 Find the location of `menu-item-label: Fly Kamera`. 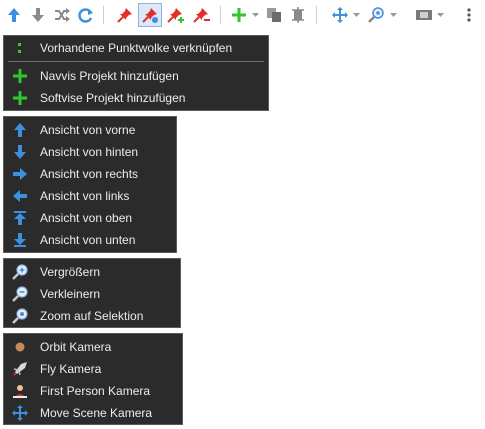

menu-item-label: Fly Kamera is located at coordinates (71, 369).